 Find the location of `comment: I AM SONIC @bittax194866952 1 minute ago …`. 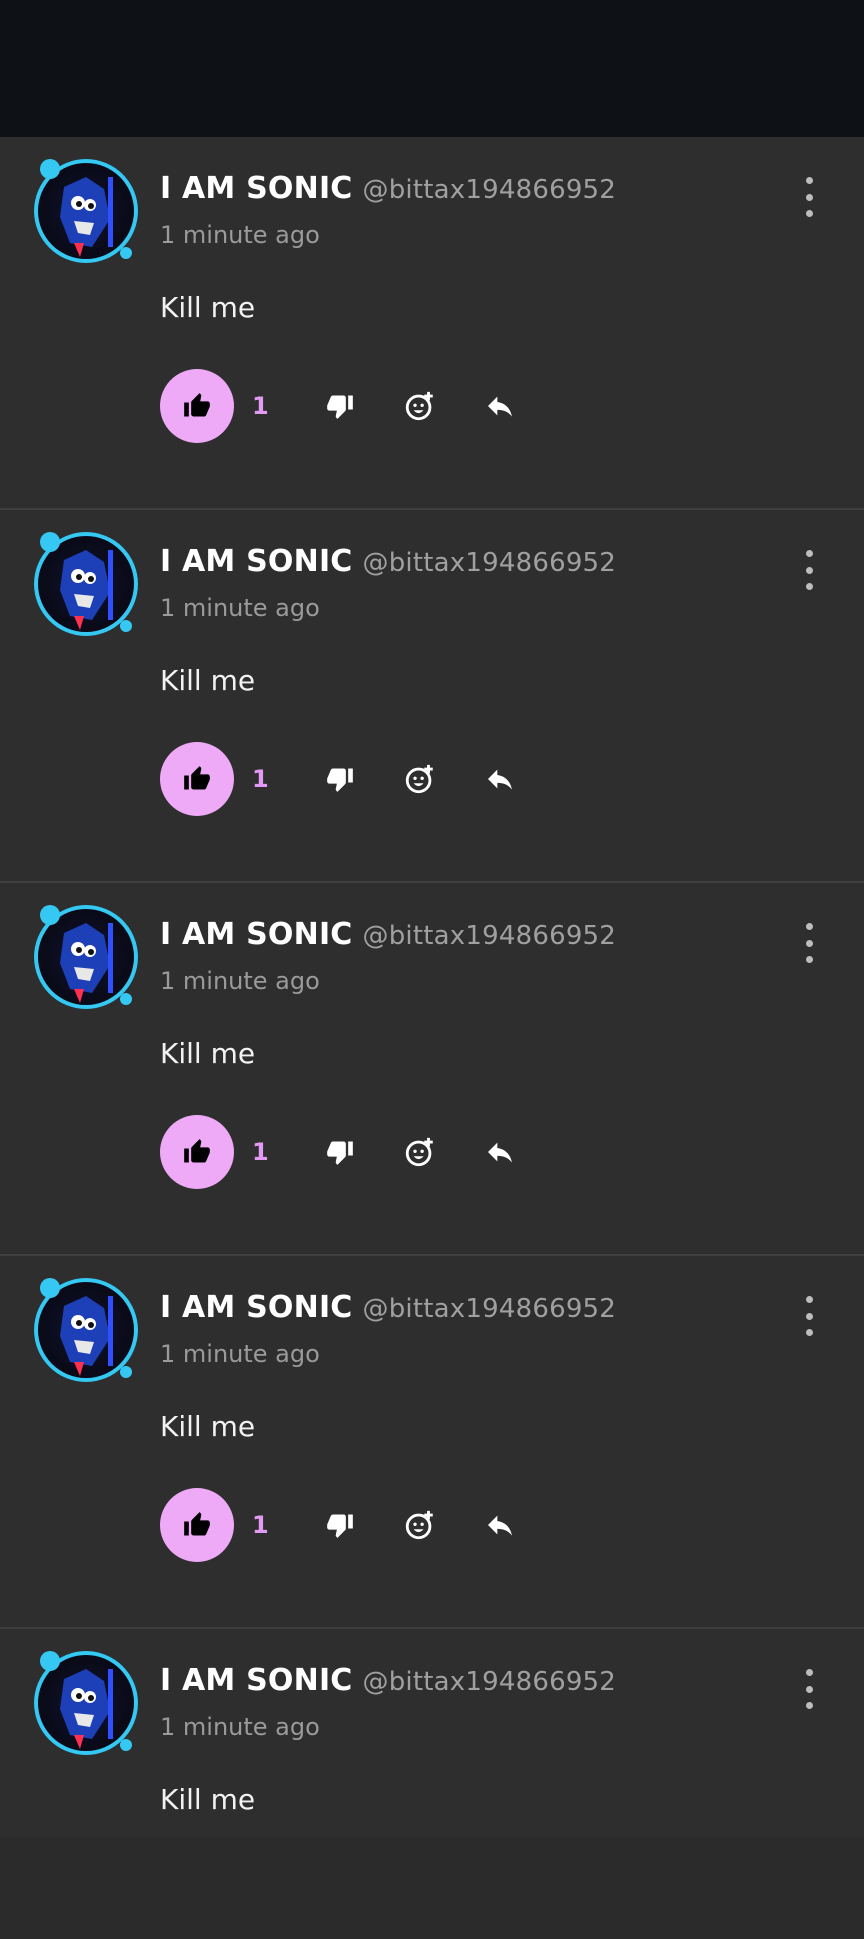

comment: I AM SONIC @bittax194866952 1 minute ago … is located at coordinates (432, 1733).